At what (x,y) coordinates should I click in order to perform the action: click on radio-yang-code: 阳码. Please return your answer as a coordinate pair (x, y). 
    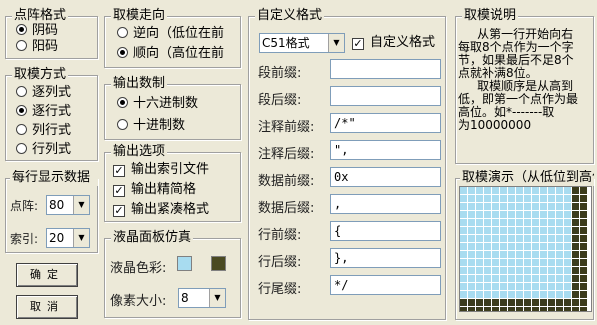
    Looking at the image, I should click on (37, 46).